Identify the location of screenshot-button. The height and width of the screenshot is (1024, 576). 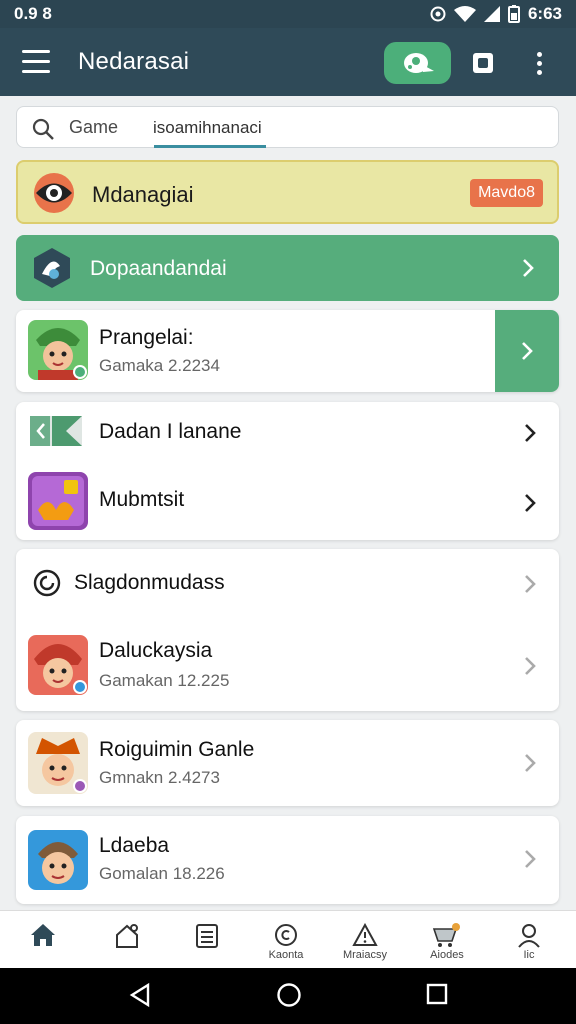
(483, 63).